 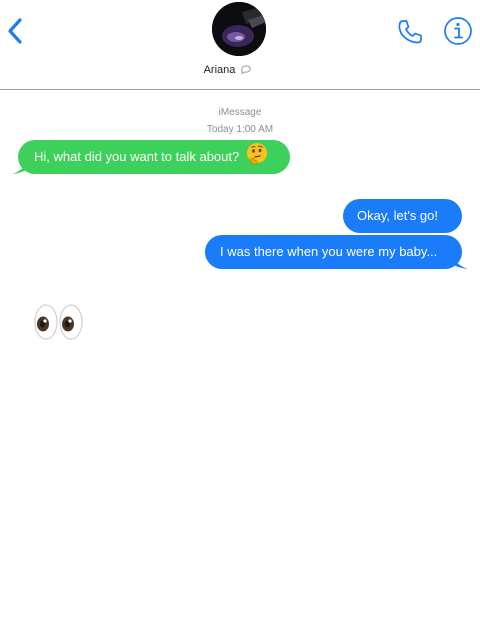 I want to click on received-message-bubble: Hi, what did you want to talk about?, so click(x=151, y=157).